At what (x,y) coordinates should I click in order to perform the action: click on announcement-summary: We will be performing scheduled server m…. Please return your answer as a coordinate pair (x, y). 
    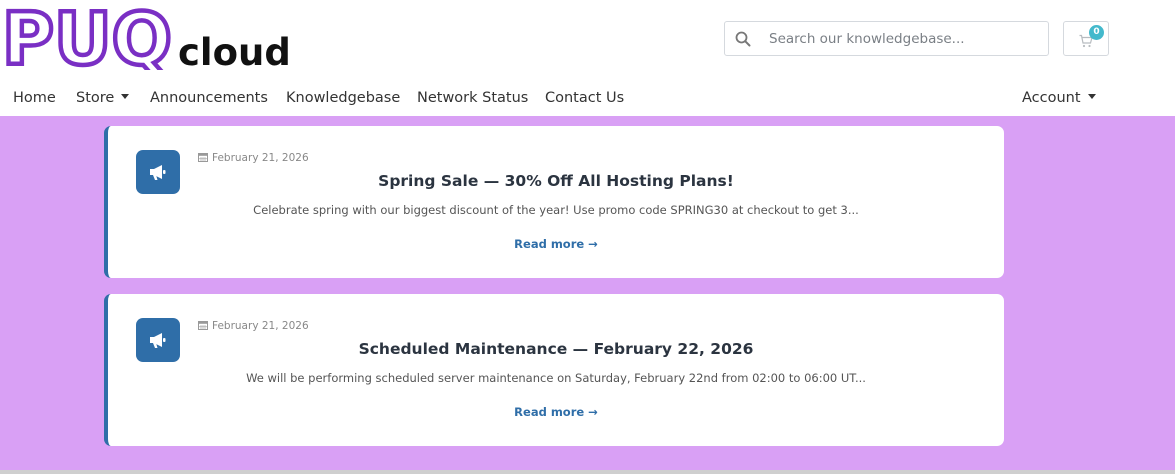
    Looking at the image, I should click on (556, 378).